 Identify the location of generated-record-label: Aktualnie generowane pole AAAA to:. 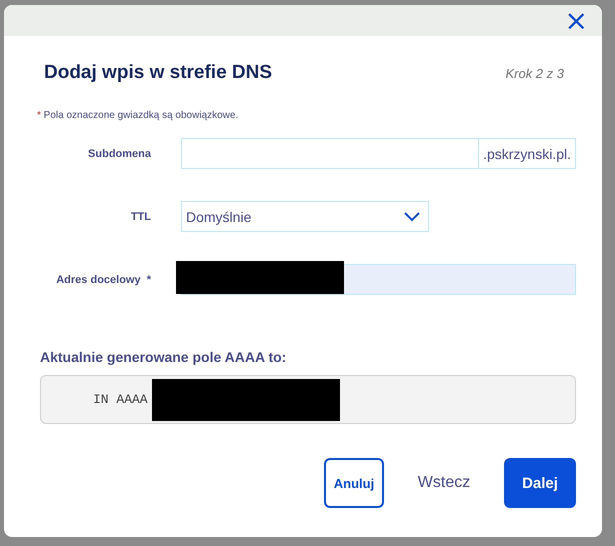
(163, 357).